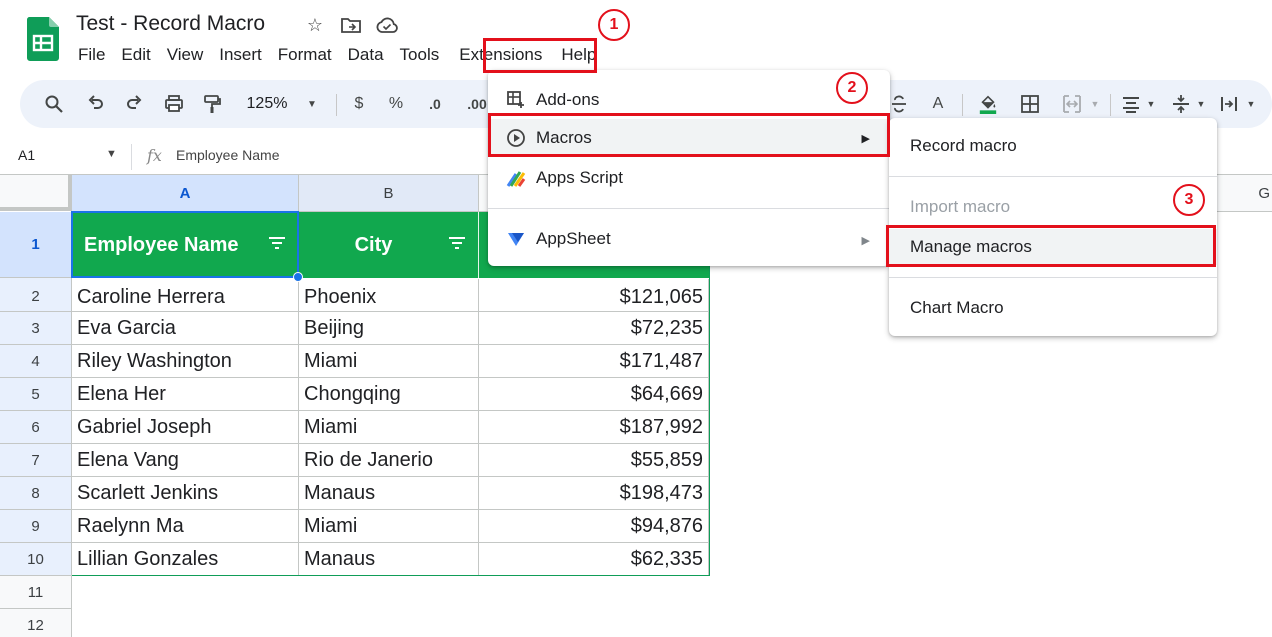  Describe the element at coordinates (305, 55) in the screenshot. I see `menu-format: Format` at that location.